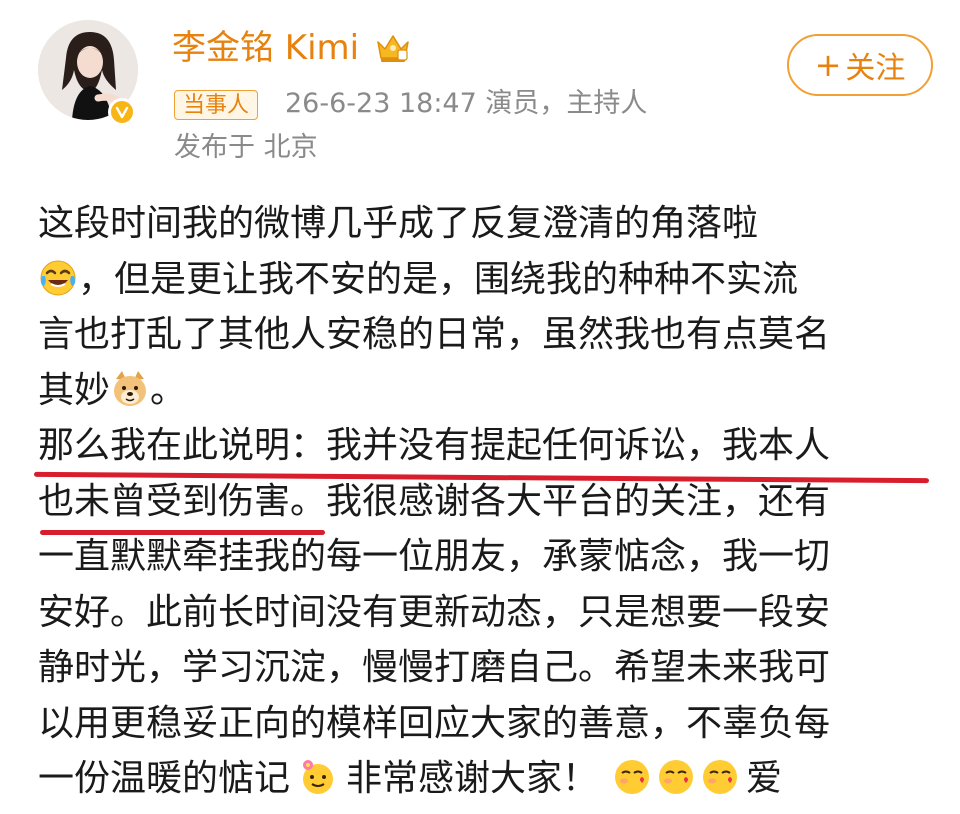  What do you see at coordinates (168, 390) in the screenshot?
I see `post-text: 。` at bounding box center [168, 390].